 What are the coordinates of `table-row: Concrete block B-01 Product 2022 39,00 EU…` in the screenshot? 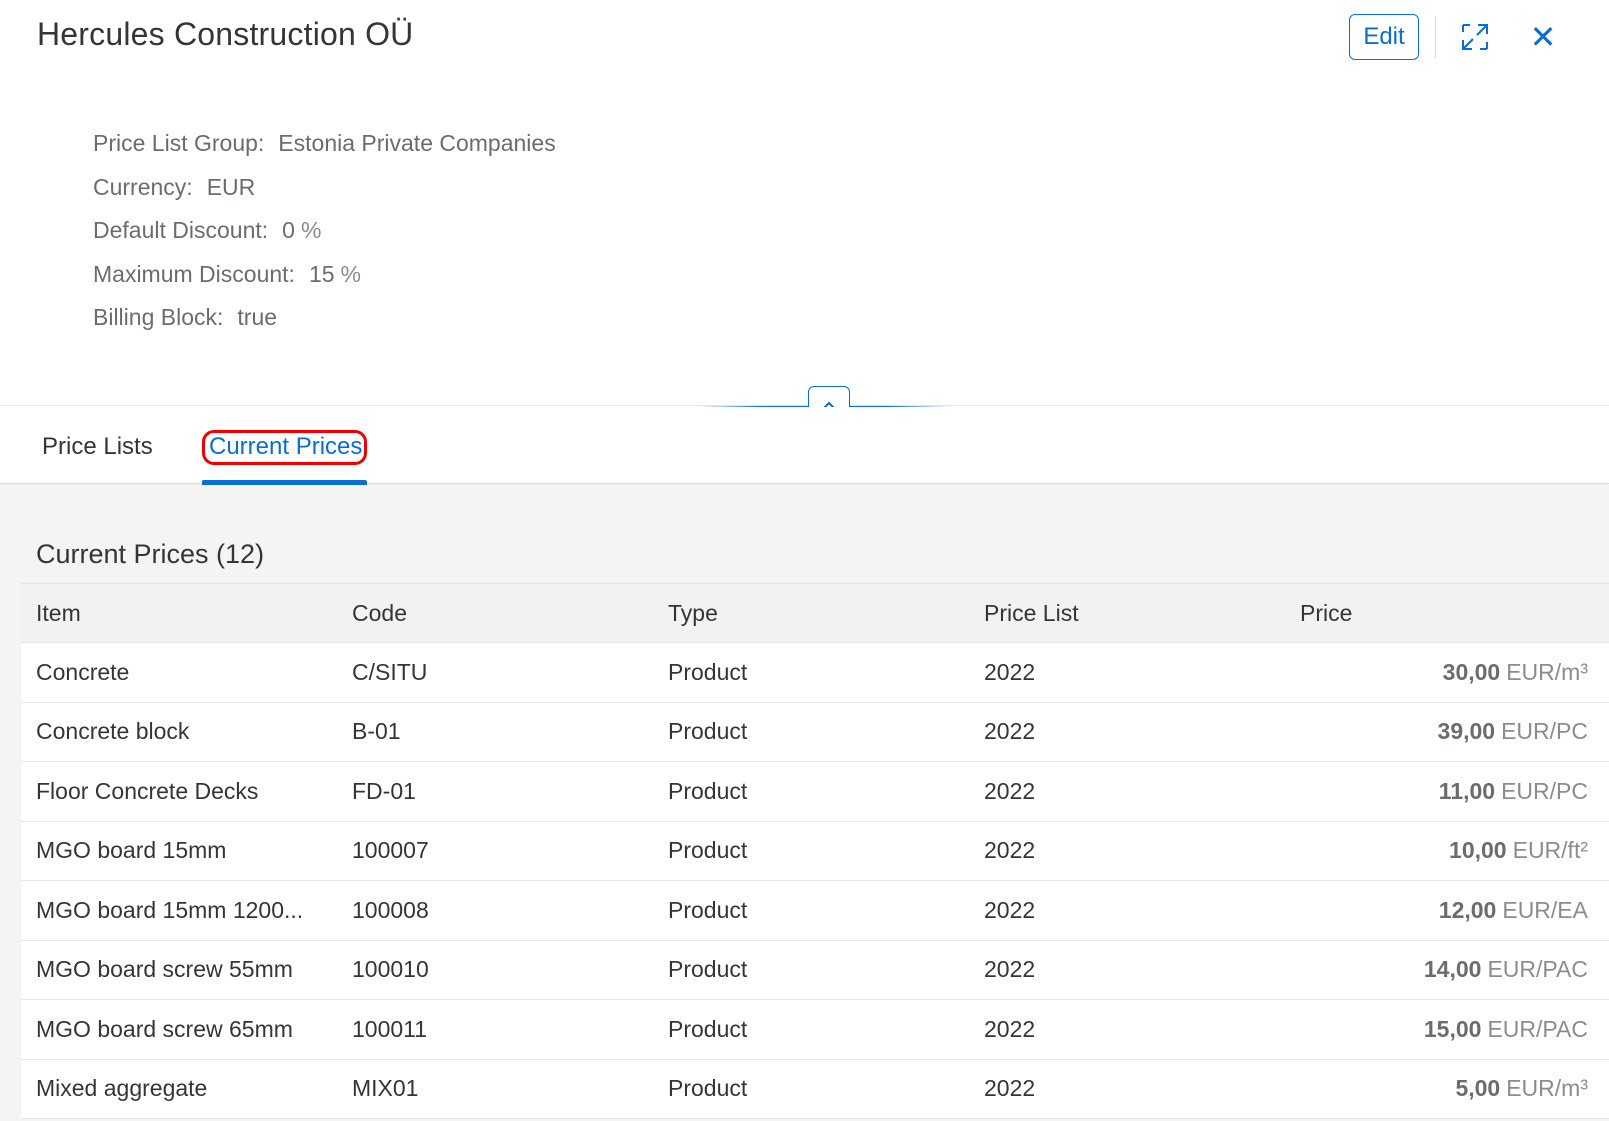 It's located at (815, 732).